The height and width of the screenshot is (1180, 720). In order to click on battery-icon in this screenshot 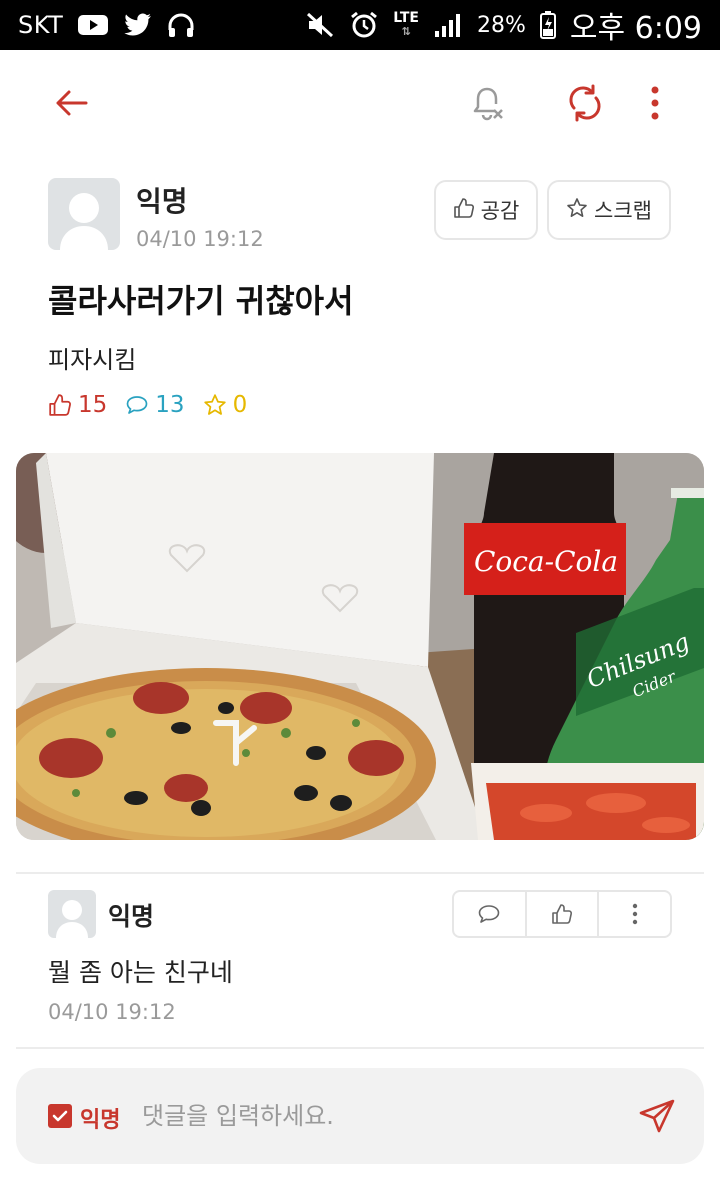, I will do `click(547, 25)`.